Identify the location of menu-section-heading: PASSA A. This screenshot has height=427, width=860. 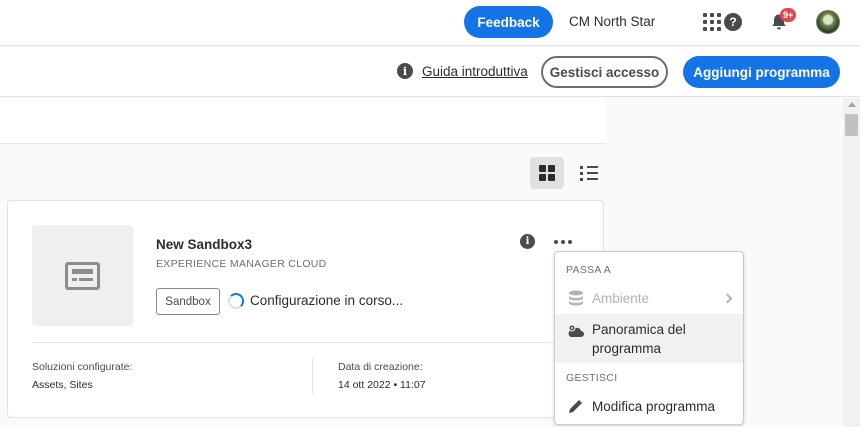
(589, 270).